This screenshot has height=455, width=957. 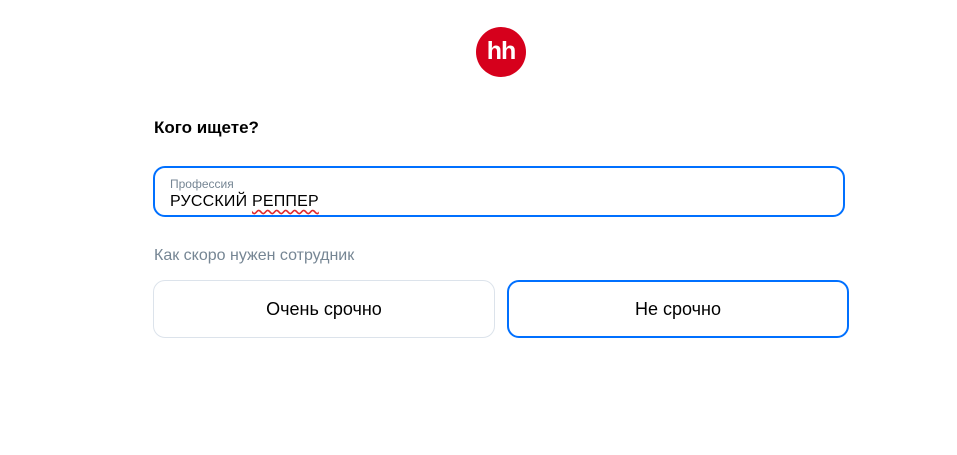 I want to click on profession-value-word2: РЕППЕР, so click(x=285, y=201).